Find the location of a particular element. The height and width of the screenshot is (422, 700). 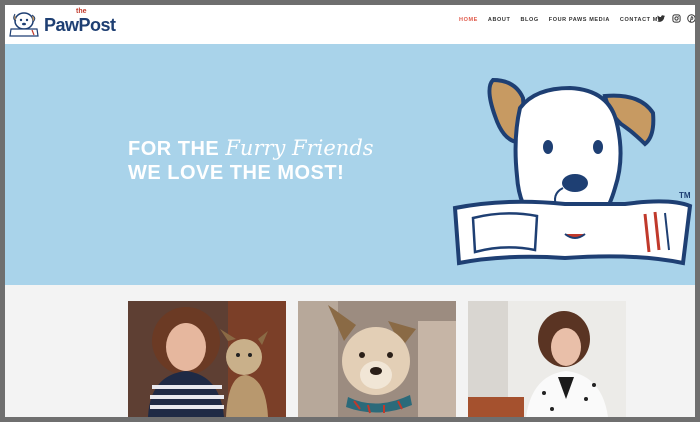

social-links is located at coordinates (676, 18).